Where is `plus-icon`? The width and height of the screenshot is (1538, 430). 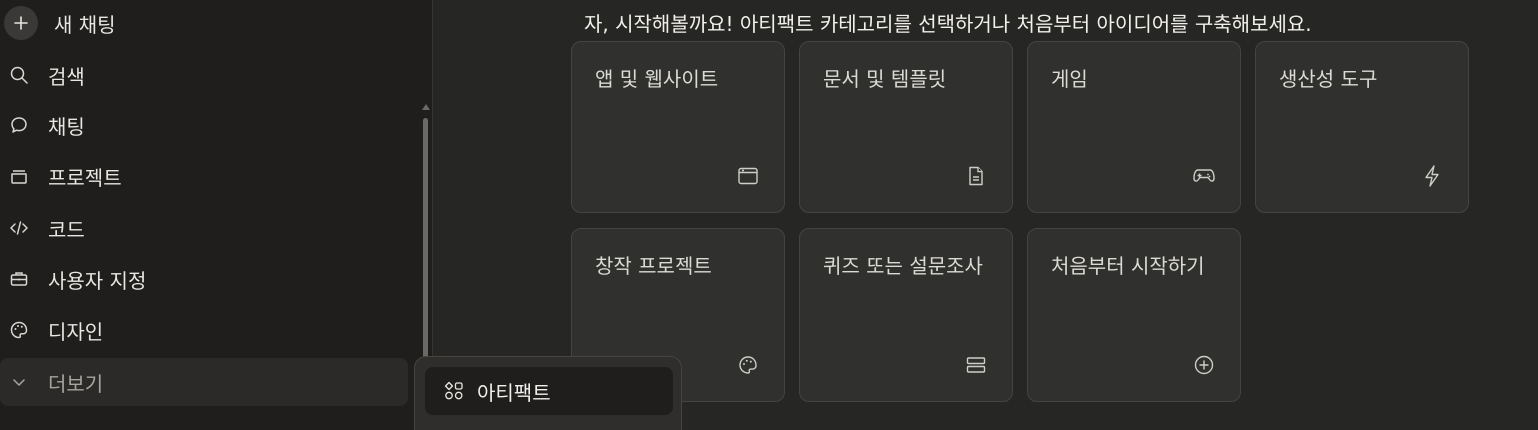 plus-icon is located at coordinates (21, 23).